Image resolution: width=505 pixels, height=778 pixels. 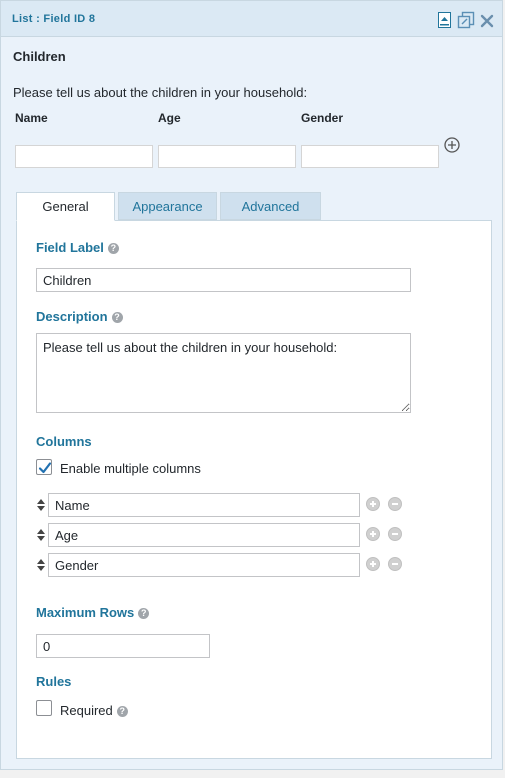 I want to click on required-checkbox, so click(x=44, y=708).